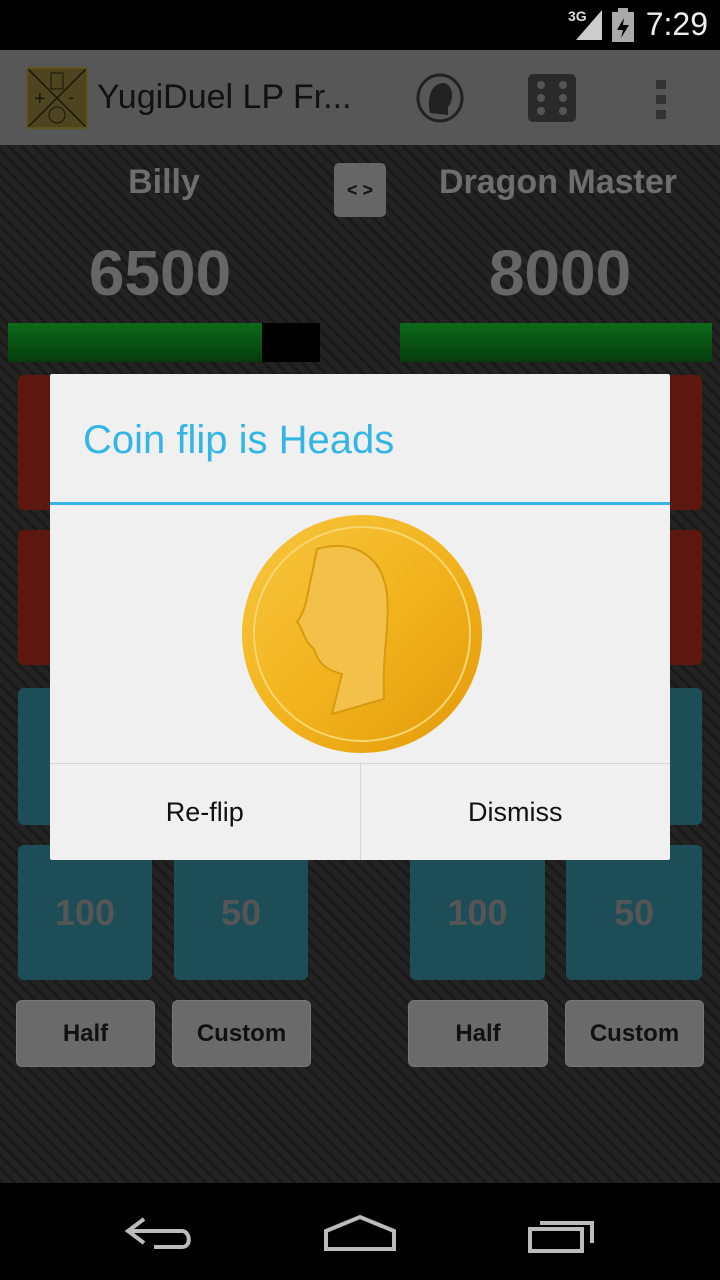 This screenshot has width=720, height=1280. Describe the element at coordinates (360, 190) in the screenshot. I see `swap-players-button: < >` at that location.